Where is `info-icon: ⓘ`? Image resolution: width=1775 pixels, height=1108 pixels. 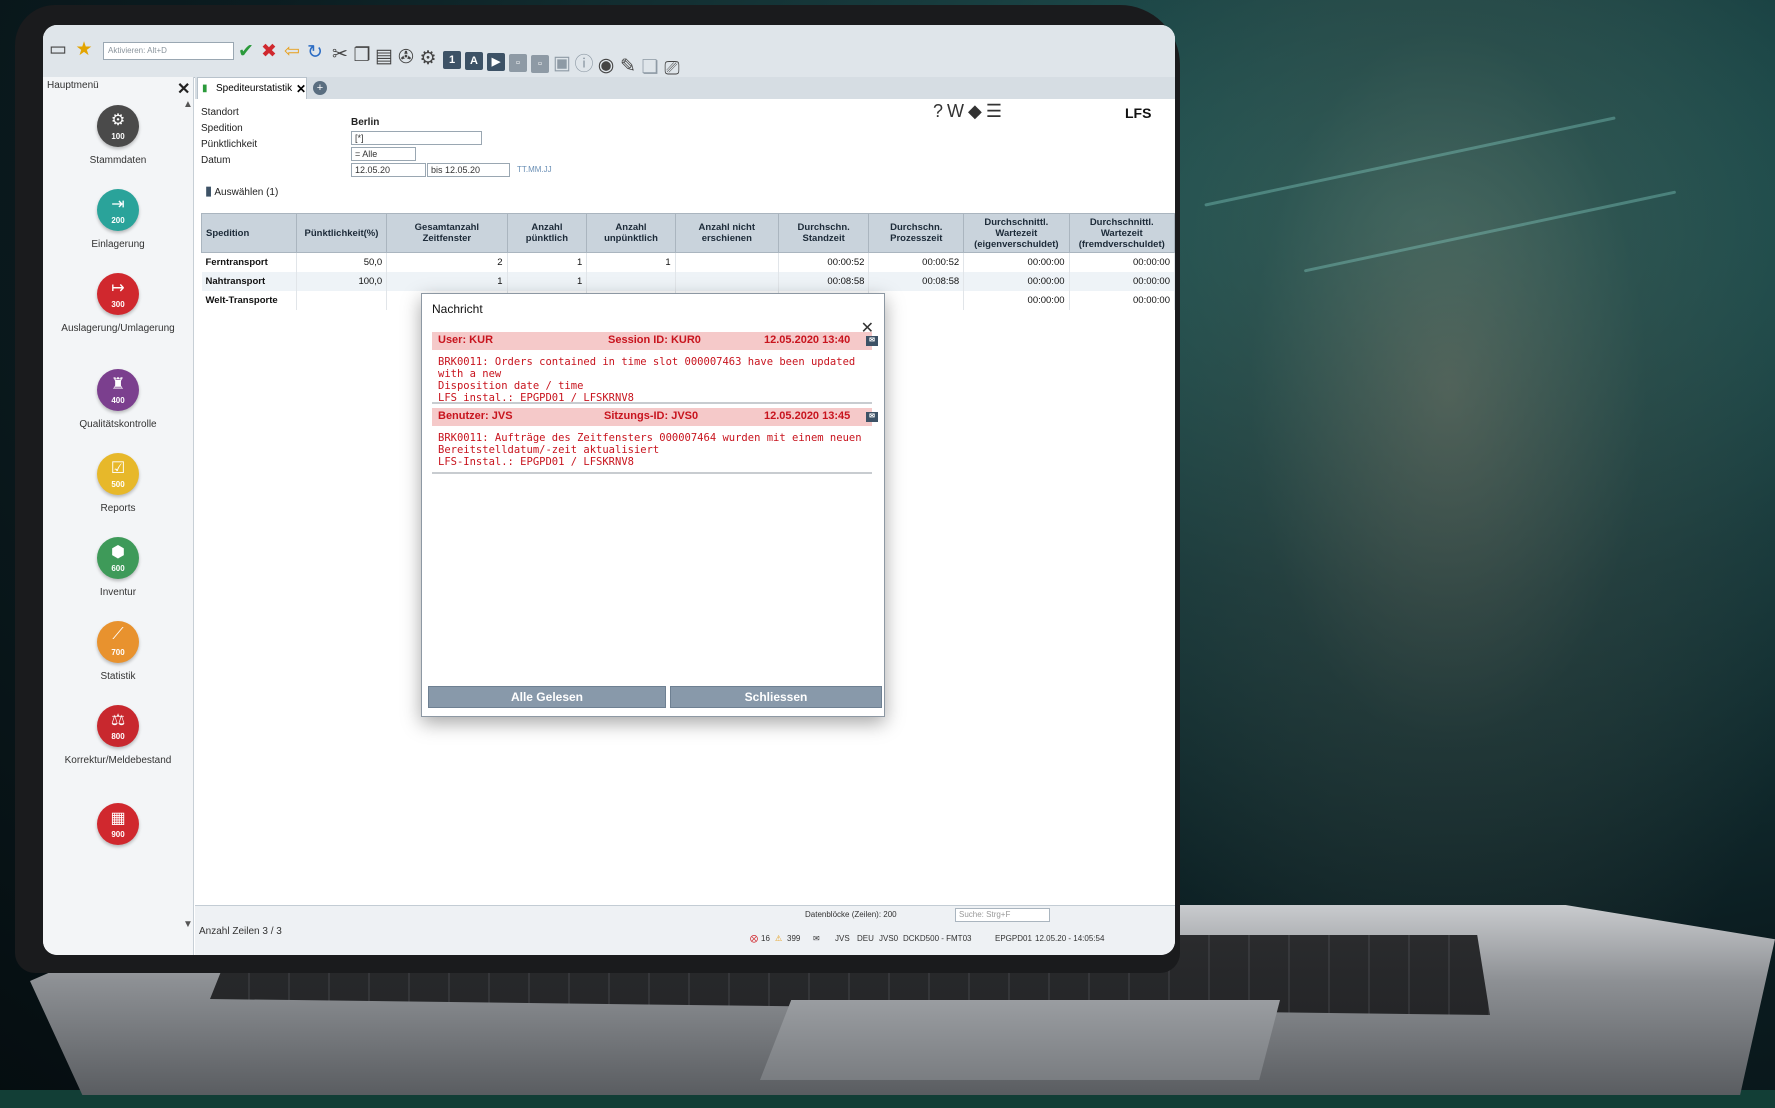 info-icon: ⓘ is located at coordinates (584, 65).